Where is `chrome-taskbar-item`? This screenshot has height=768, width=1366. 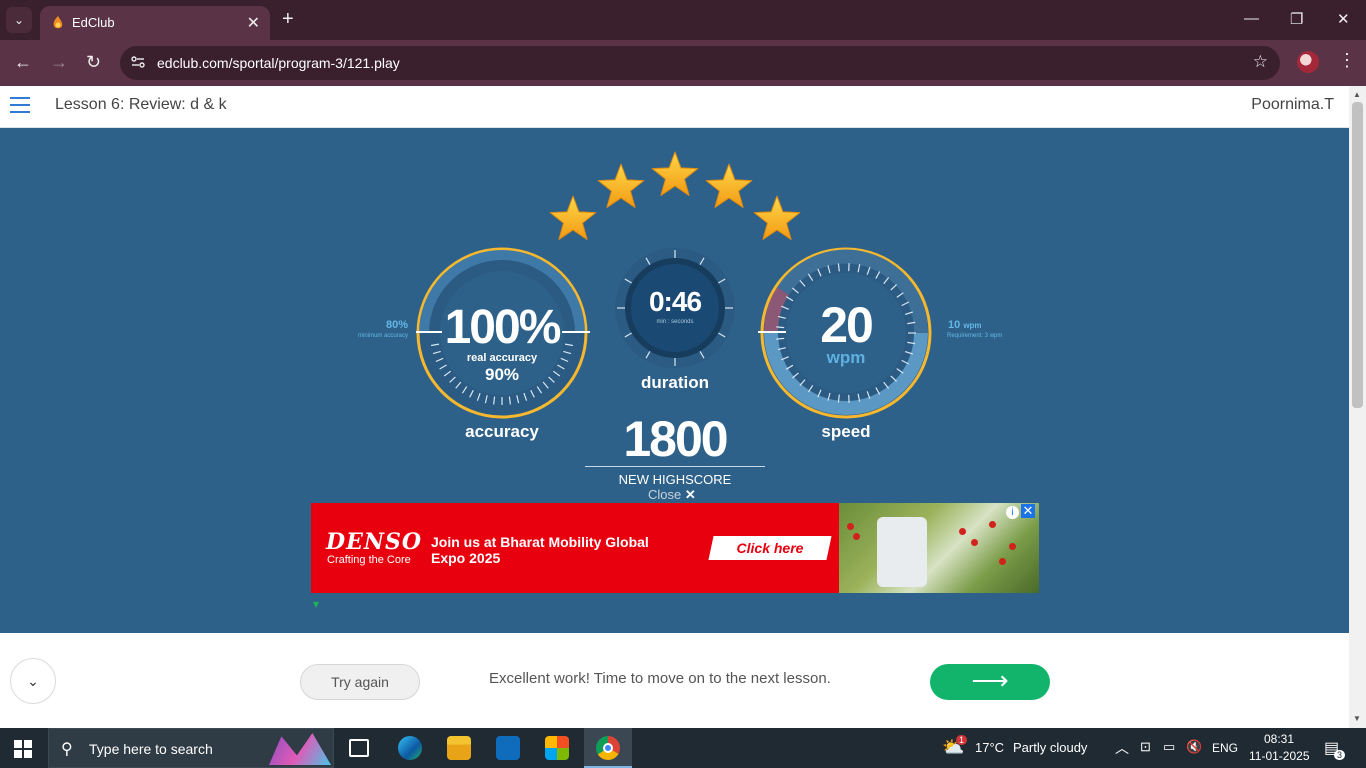
chrome-taskbar-item is located at coordinates (608, 748).